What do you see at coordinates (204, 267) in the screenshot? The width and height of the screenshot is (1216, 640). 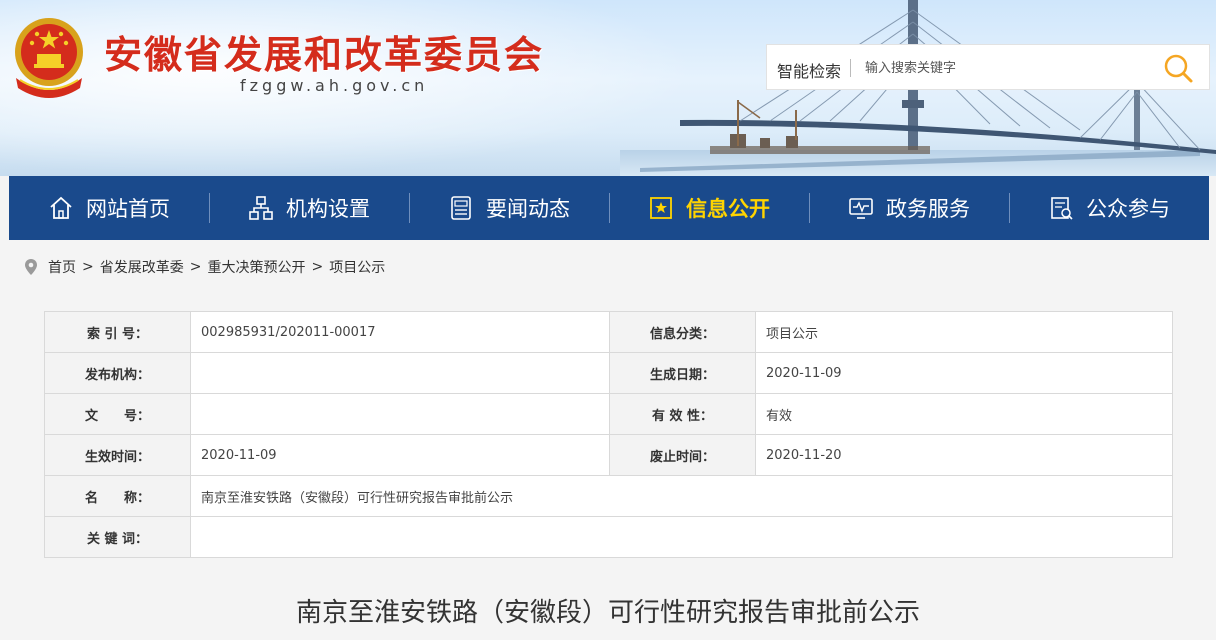 I see `breadcrumb: 首页 > 省发展改革委 > 重大决策预公开 > 项目公示` at bounding box center [204, 267].